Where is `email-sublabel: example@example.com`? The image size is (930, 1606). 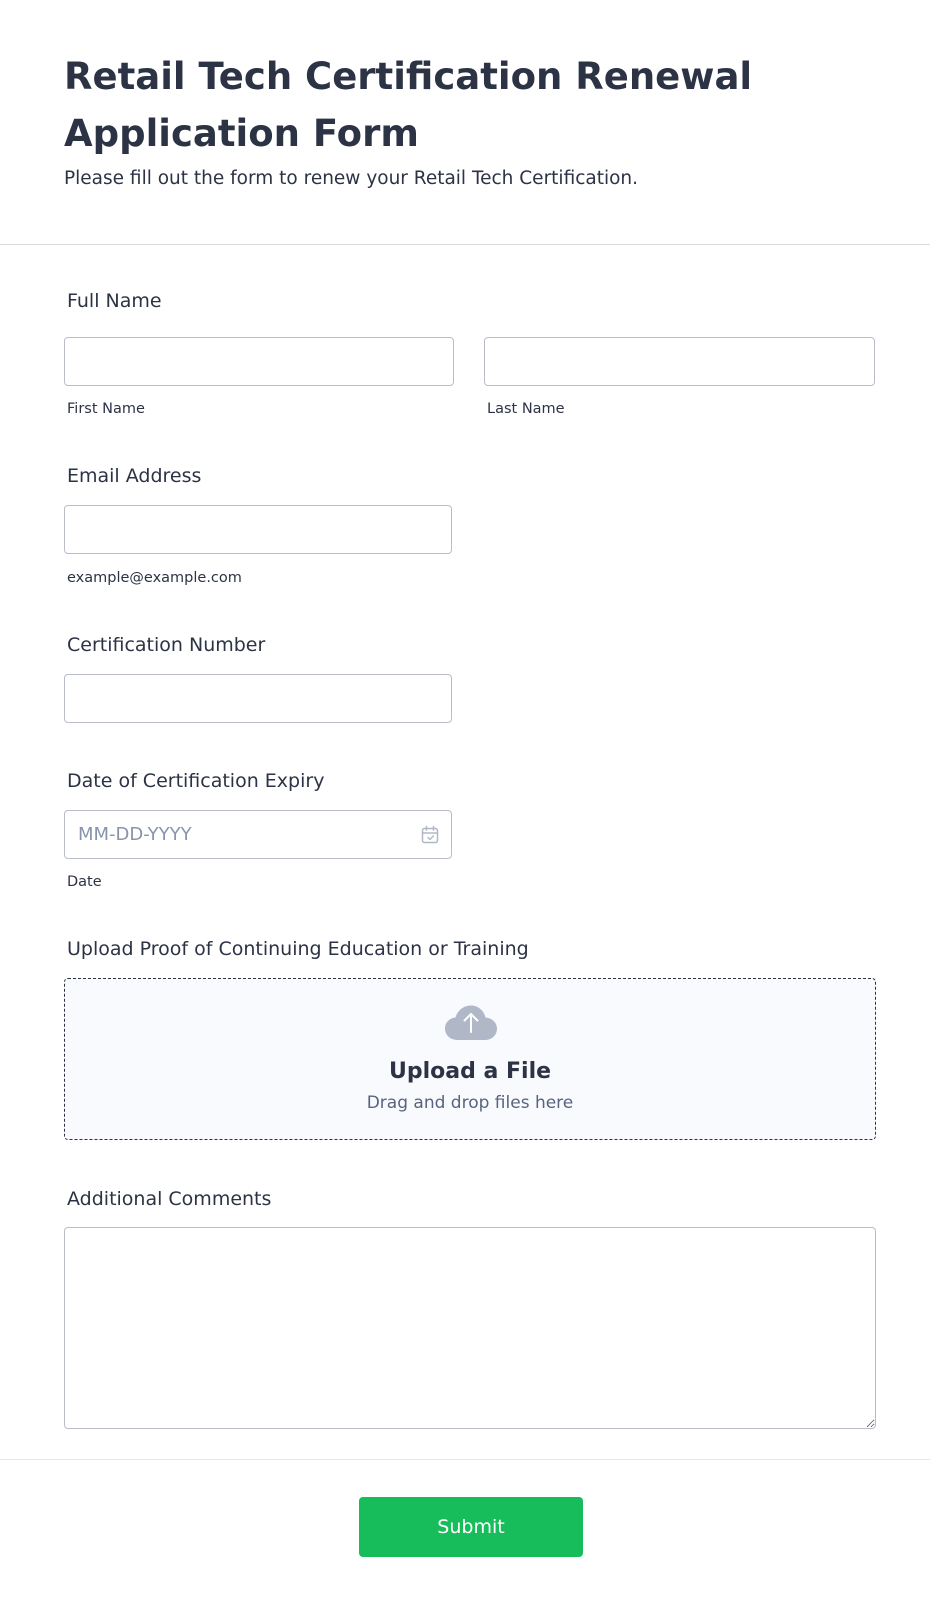 email-sublabel: example@example.com is located at coordinates (154, 578).